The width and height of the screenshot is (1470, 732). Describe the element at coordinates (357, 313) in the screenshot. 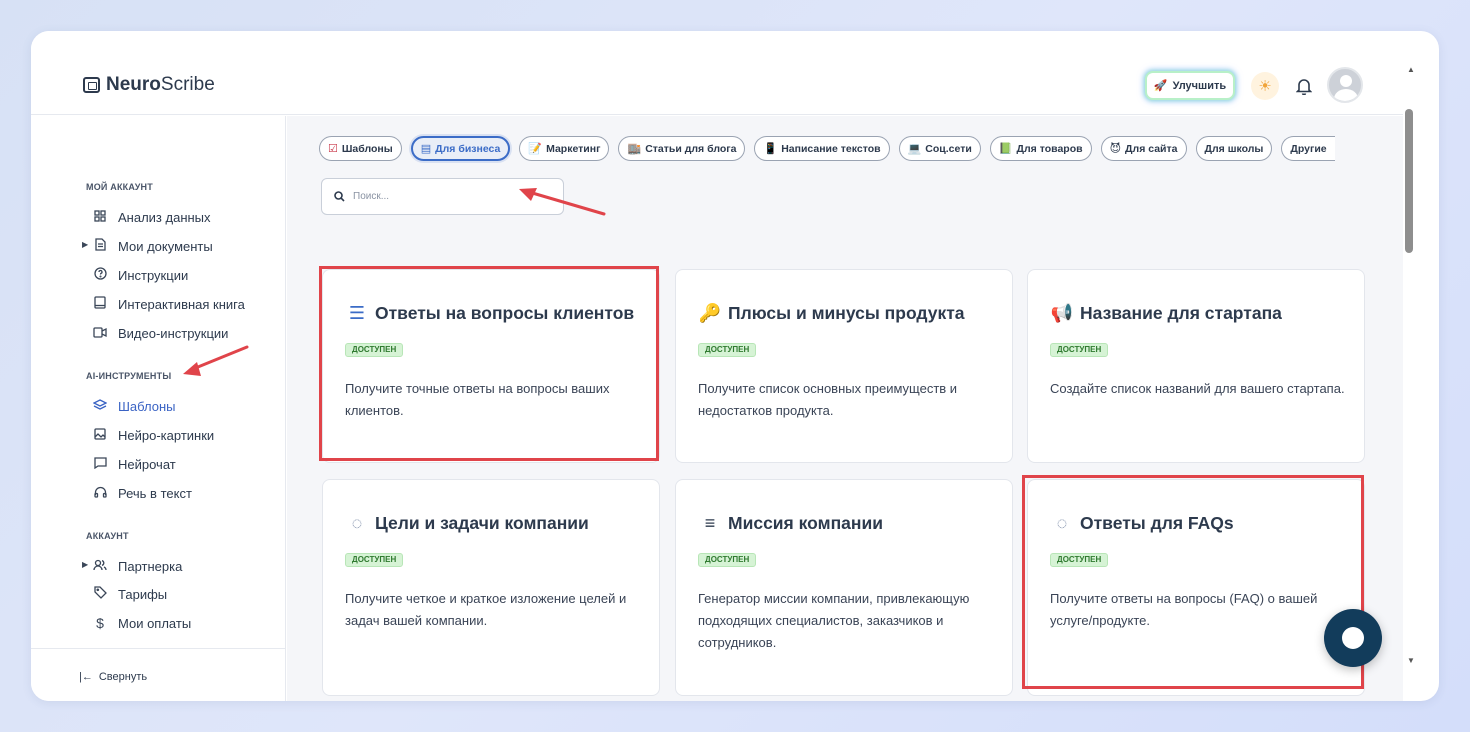

I see `list-icon: ☰` at that location.